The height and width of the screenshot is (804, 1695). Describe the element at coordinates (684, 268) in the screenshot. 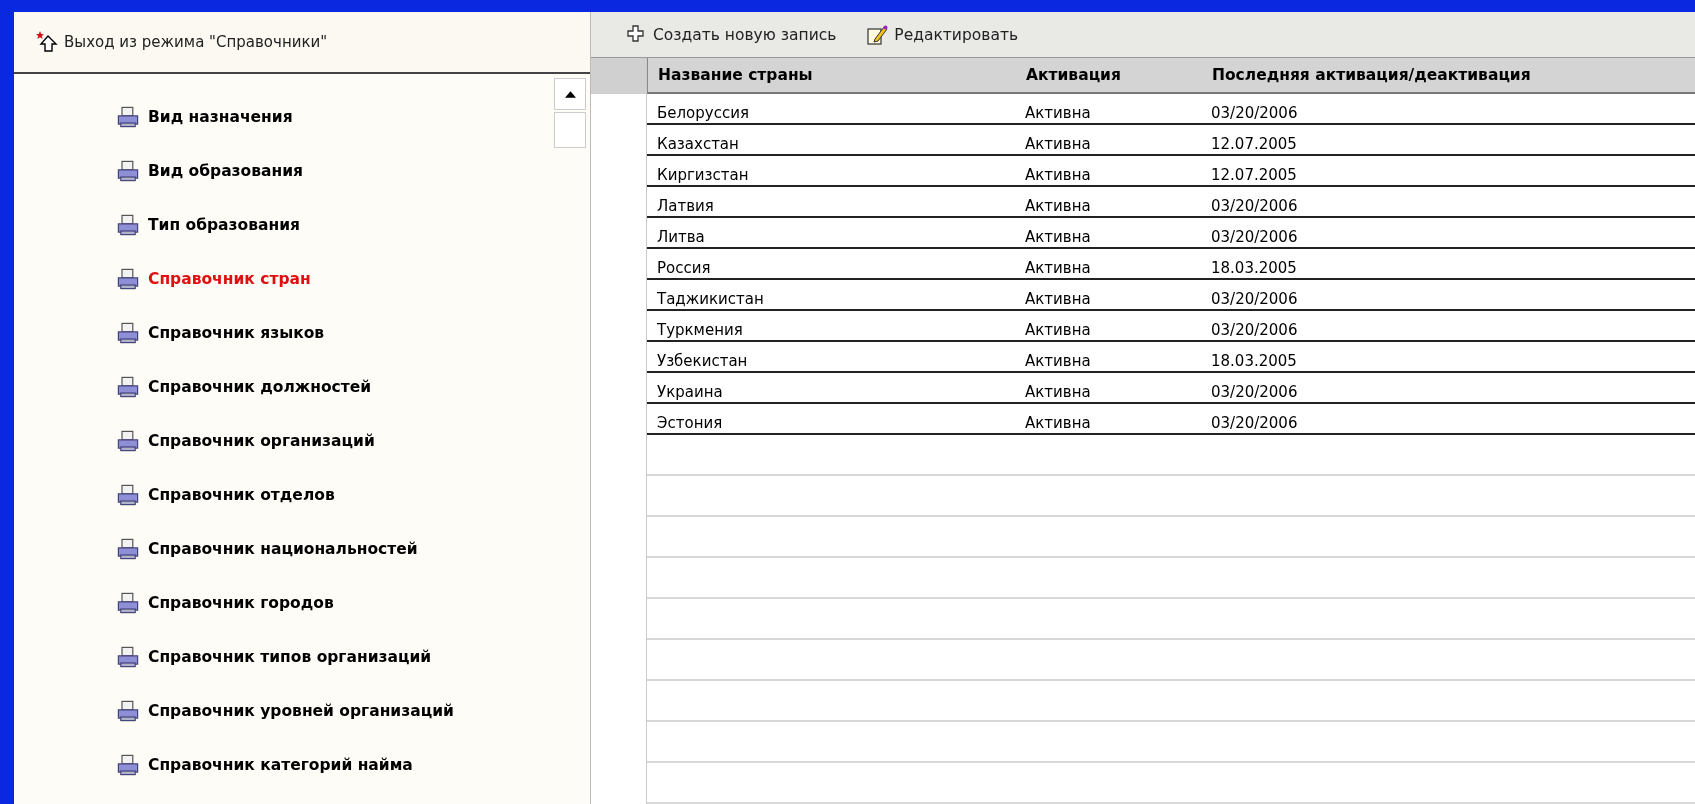

I see `table-cell-text: Россия` at that location.